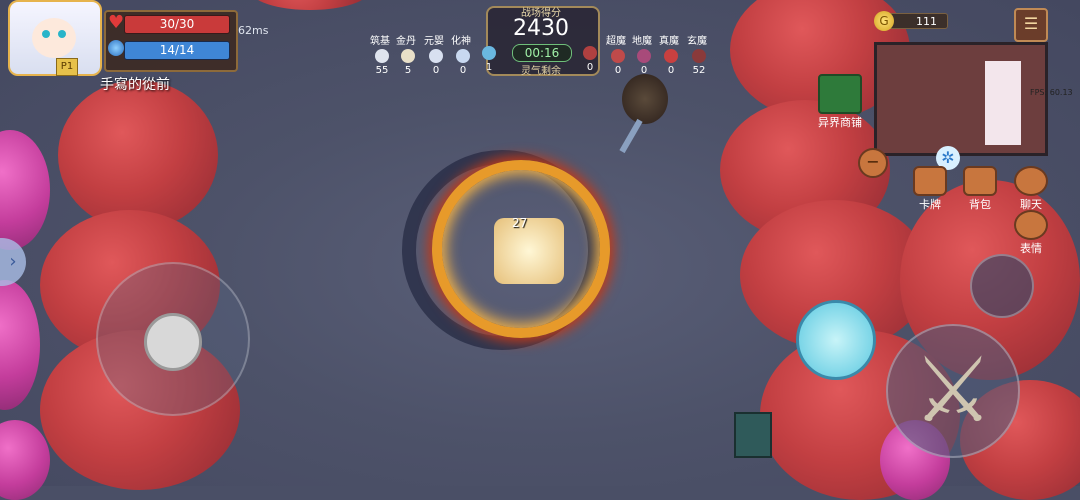  Describe the element at coordinates (980, 204) in the screenshot. I see `bag-label: 背包` at that location.